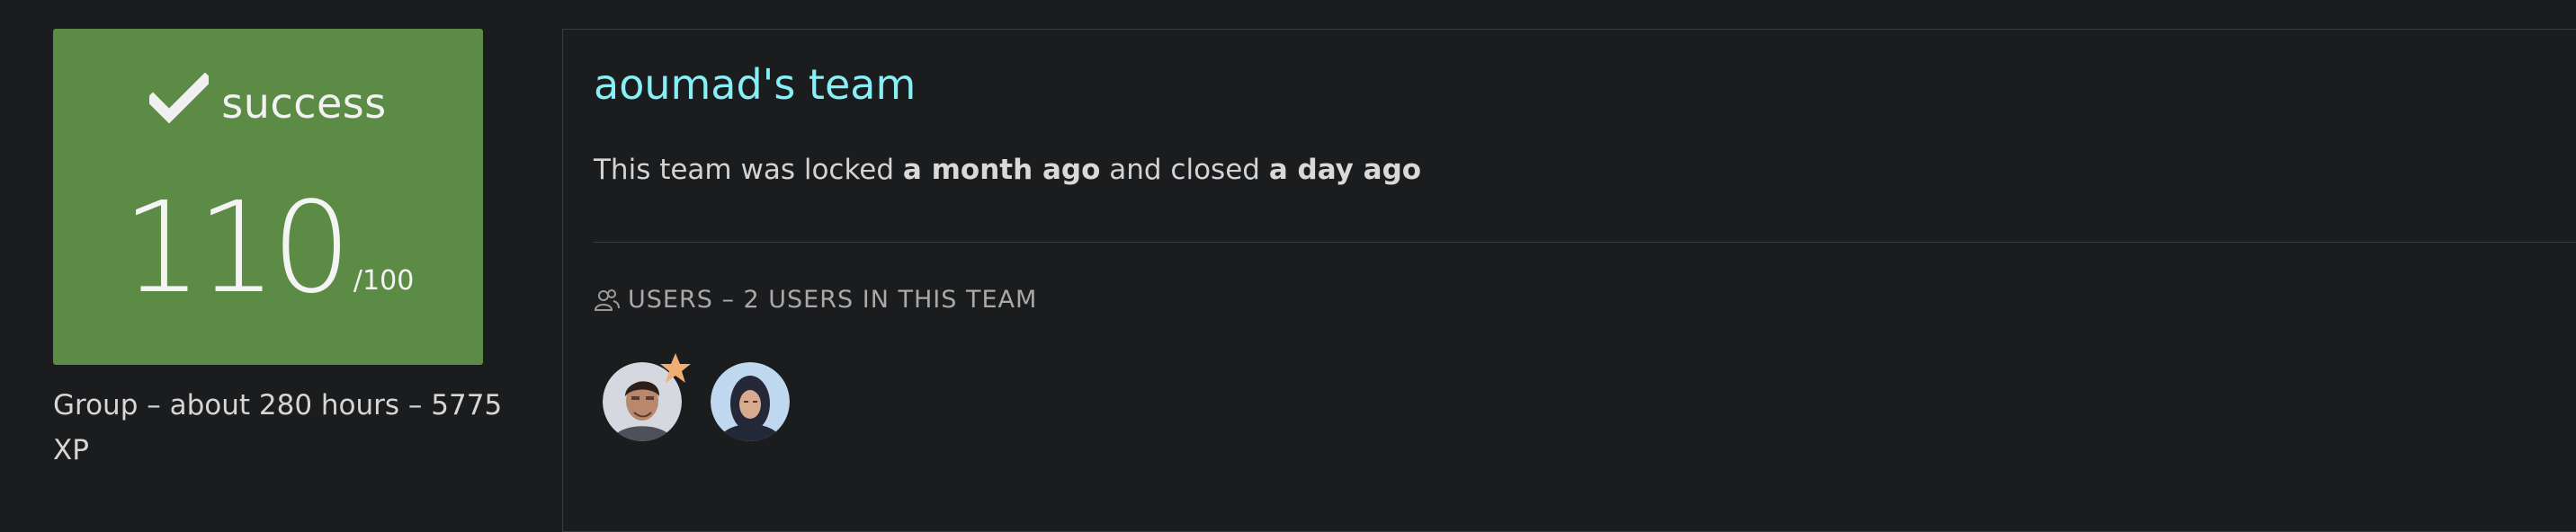 This screenshot has width=2576, height=532. I want to click on project-score-card: success 110 /100, so click(268, 197).